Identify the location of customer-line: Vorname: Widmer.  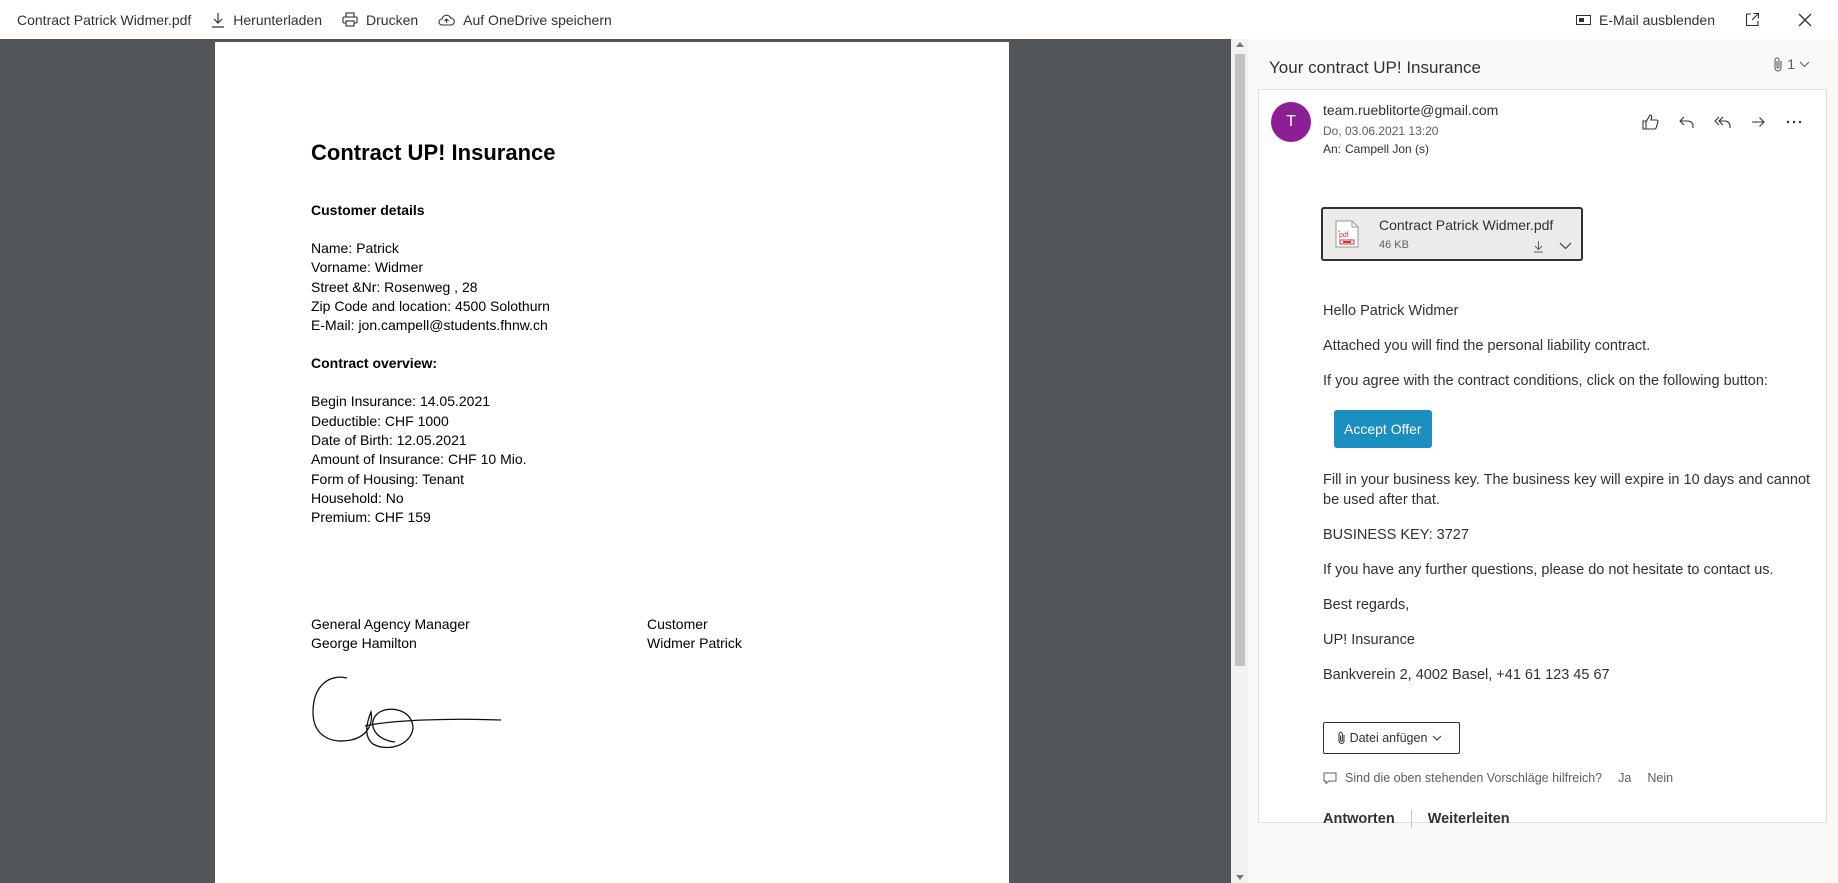
(367, 267).